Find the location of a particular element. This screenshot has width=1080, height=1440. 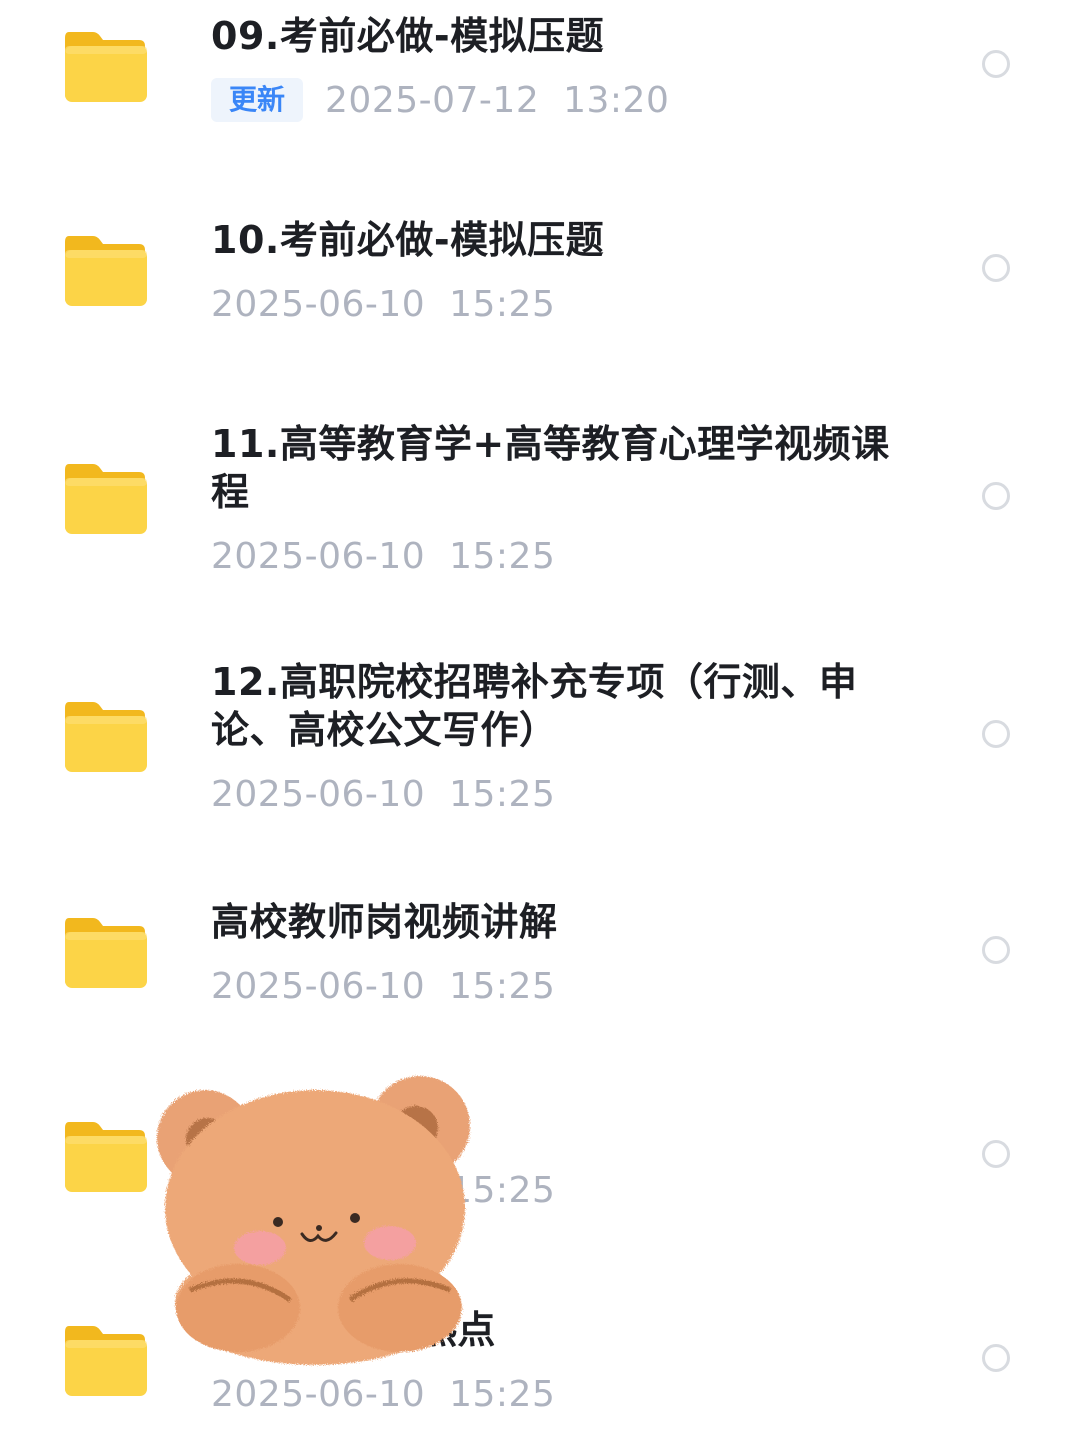

file-name: 10.考前必做-模拟压题 is located at coordinates (408, 240).